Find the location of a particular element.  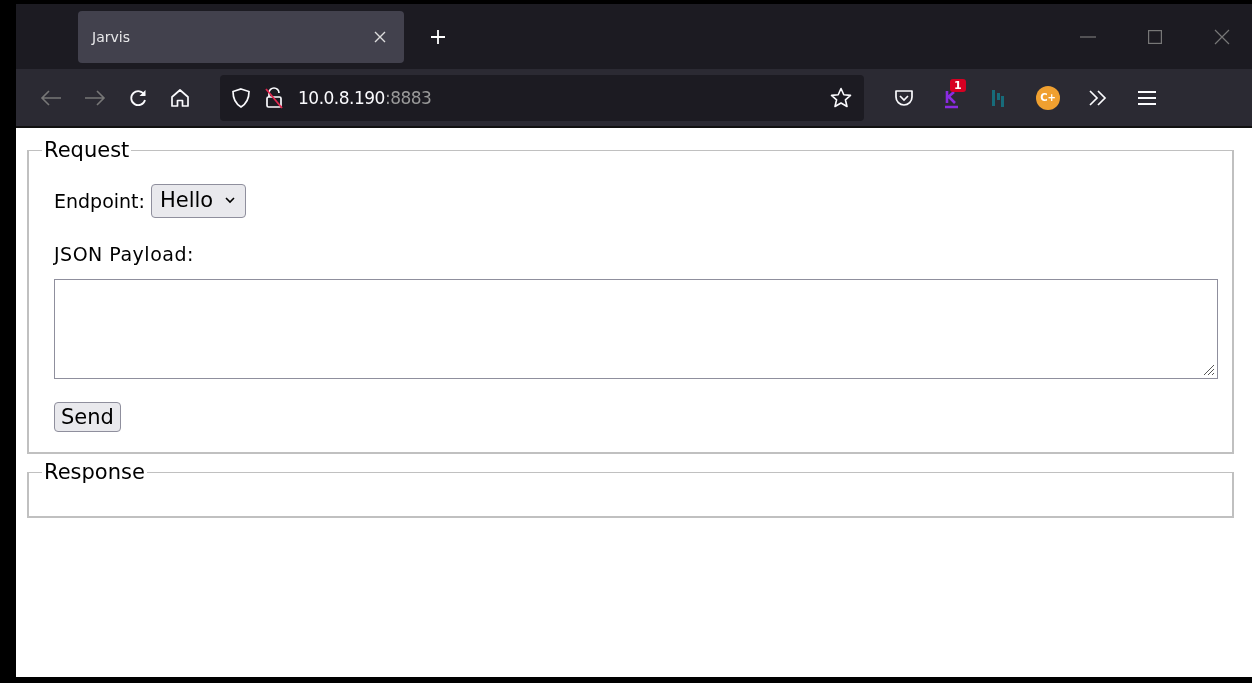

close-icon is located at coordinates (1222, 36).